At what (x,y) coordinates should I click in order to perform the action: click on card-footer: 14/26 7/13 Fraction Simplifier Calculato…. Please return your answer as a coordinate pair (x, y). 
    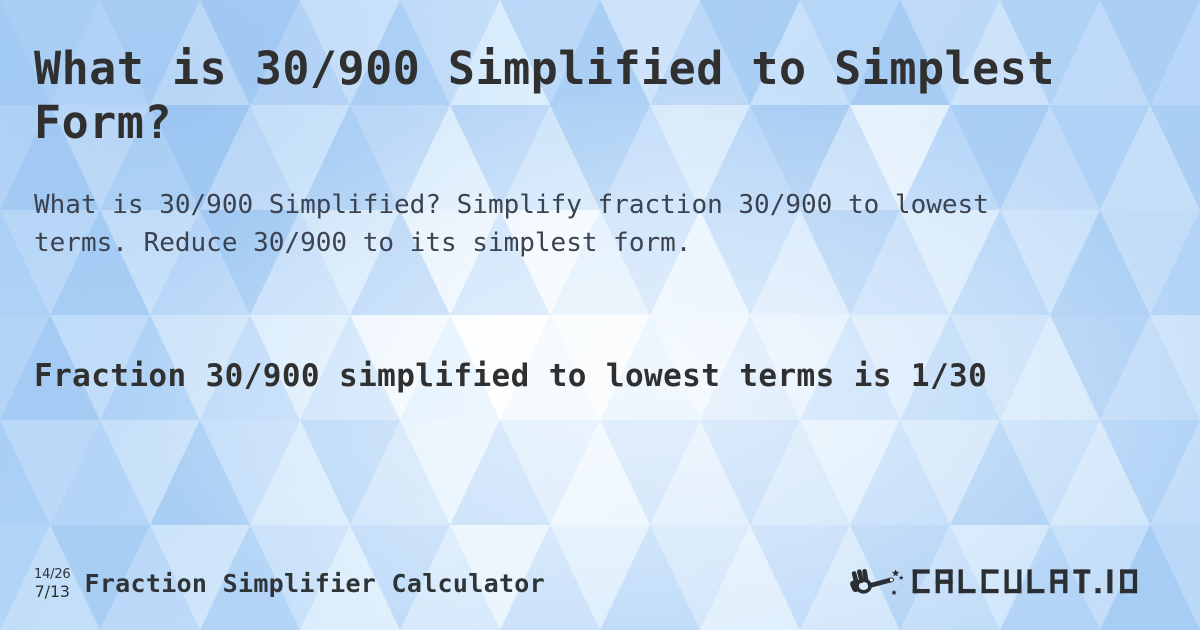
    Looking at the image, I should click on (600, 583).